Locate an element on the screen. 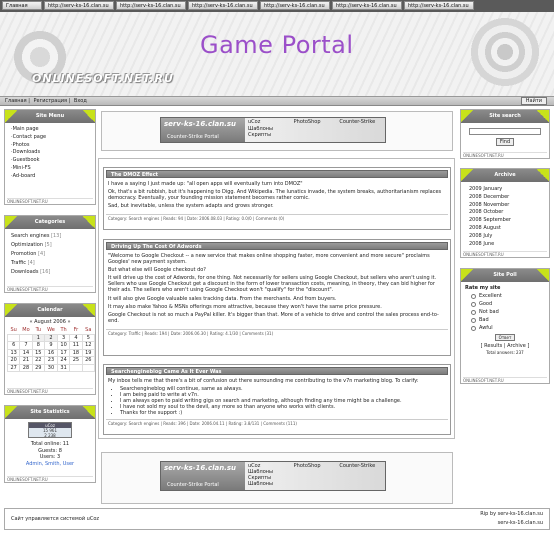 Image resolution: width=554 pixels, height=534 pixels. calendar-day: 25 is located at coordinates (76, 360).